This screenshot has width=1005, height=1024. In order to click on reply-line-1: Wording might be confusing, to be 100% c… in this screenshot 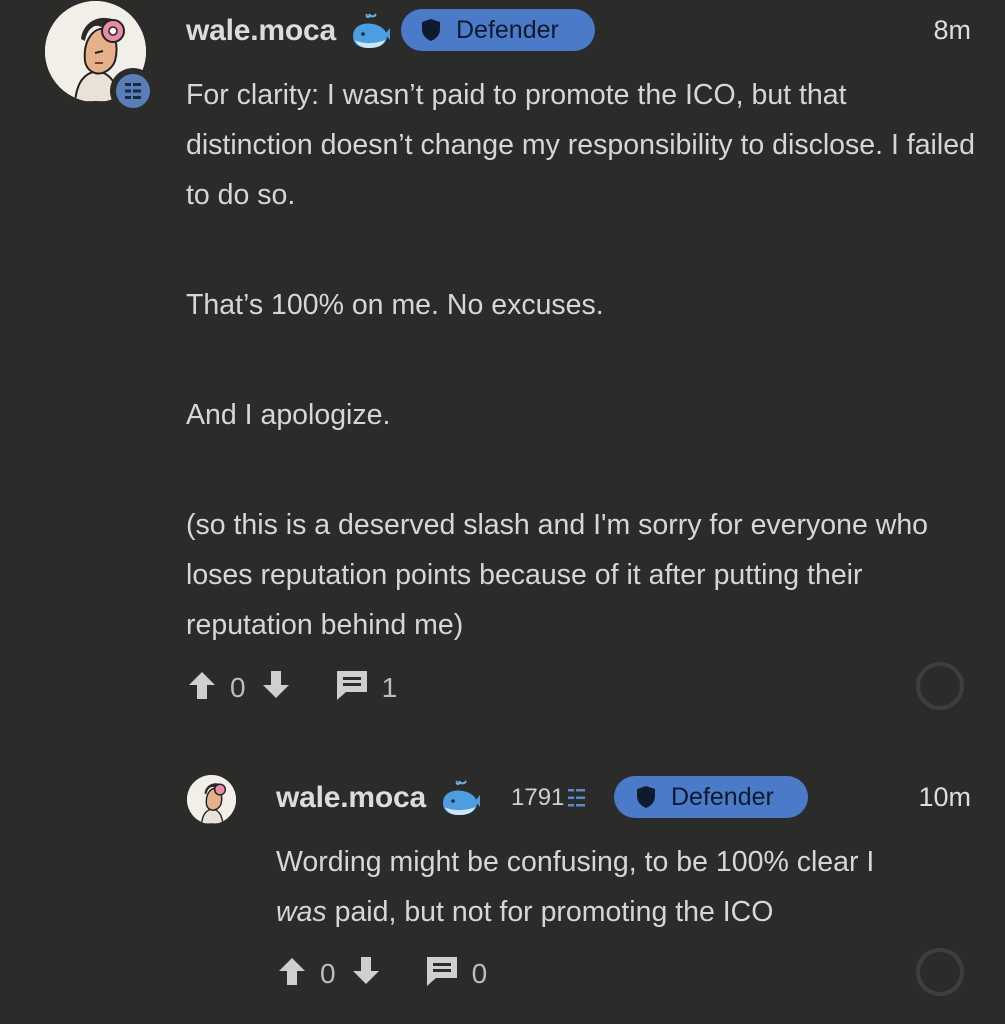, I will do `click(575, 862)`.